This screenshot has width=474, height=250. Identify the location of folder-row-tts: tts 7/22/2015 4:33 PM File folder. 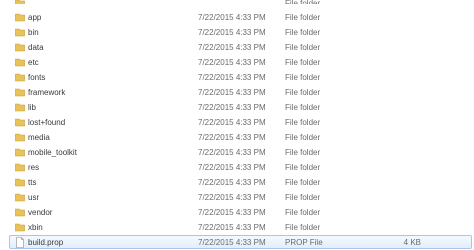
(237, 183).